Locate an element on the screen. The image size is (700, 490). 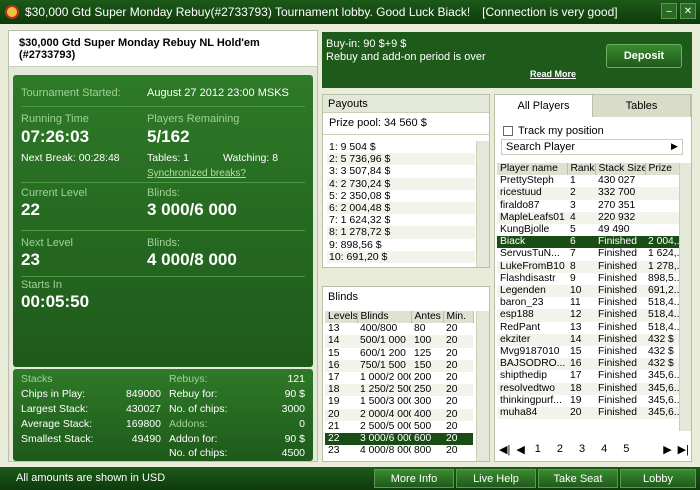
players-scrollbar is located at coordinates (685, 297).